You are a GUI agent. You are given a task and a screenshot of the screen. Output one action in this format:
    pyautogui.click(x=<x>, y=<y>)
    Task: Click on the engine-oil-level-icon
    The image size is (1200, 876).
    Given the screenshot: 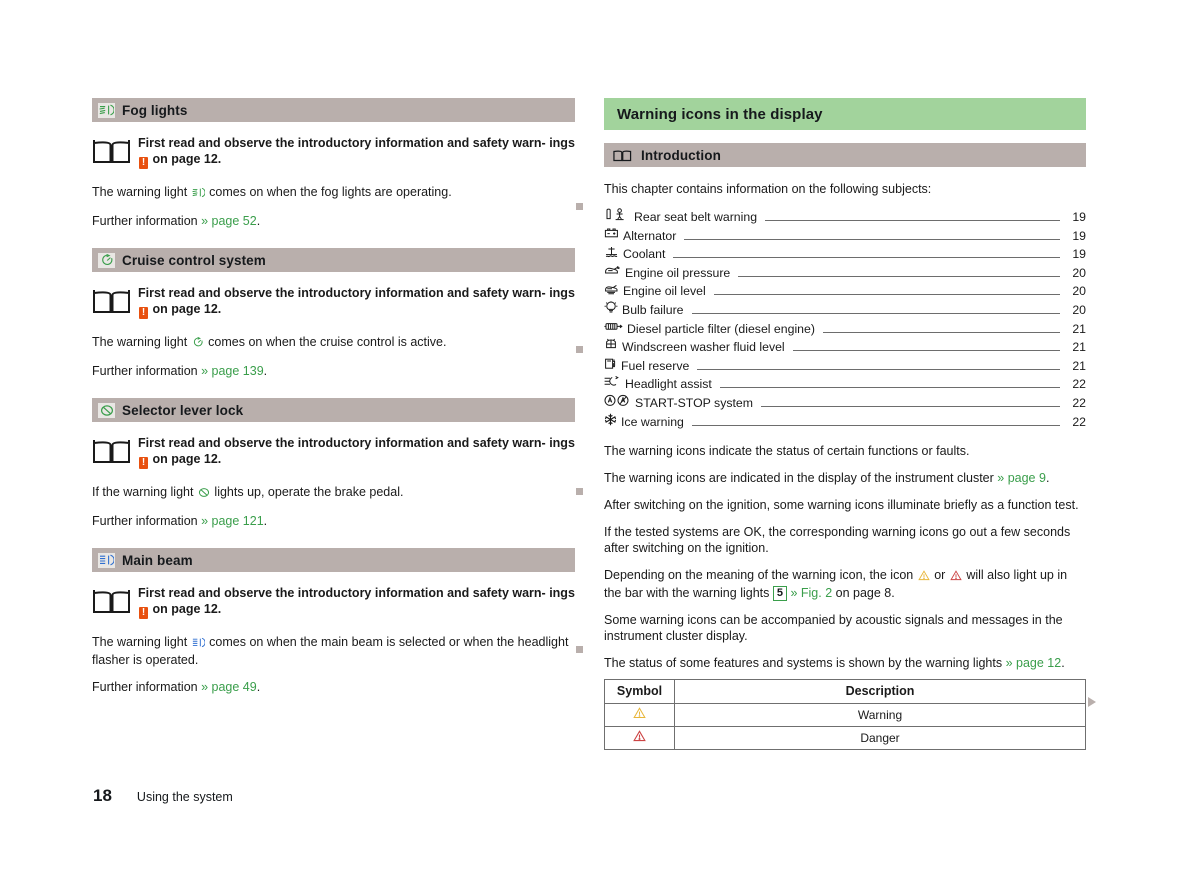 What is the action you would take?
    pyautogui.click(x=611, y=288)
    